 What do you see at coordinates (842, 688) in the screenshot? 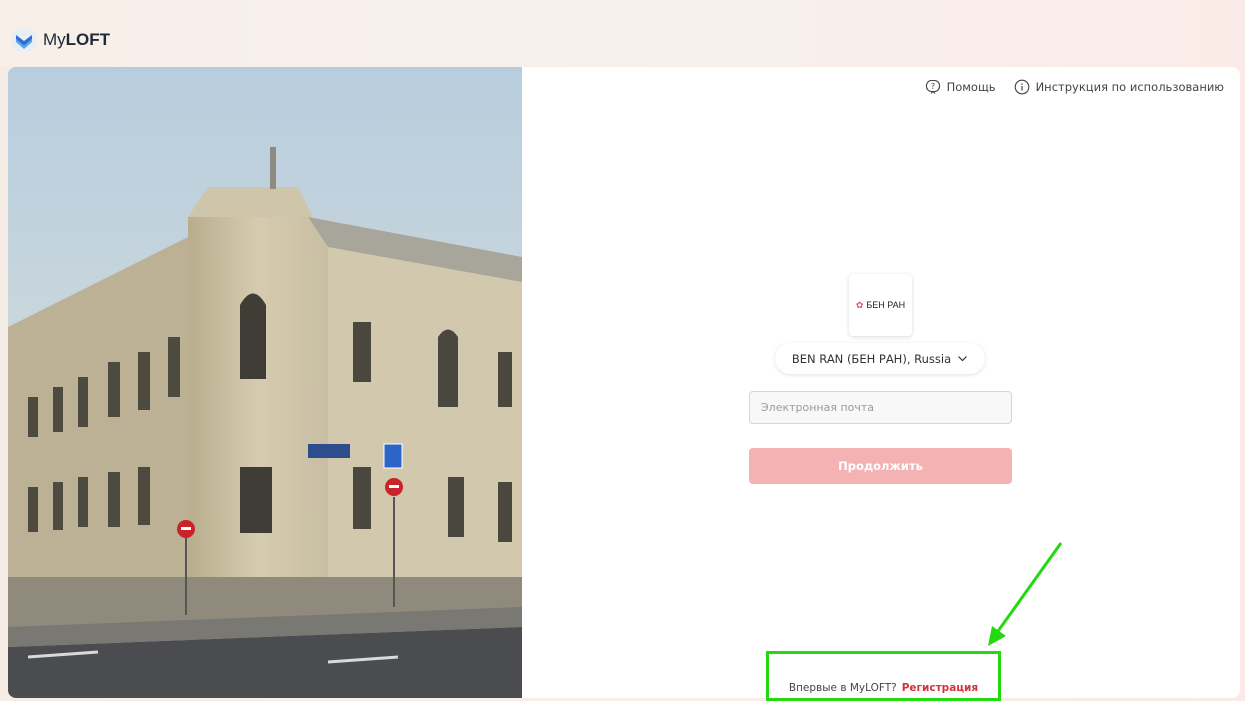
I see `first-time-text: Впервые в MyLOFT?` at bounding box center [842, 688].